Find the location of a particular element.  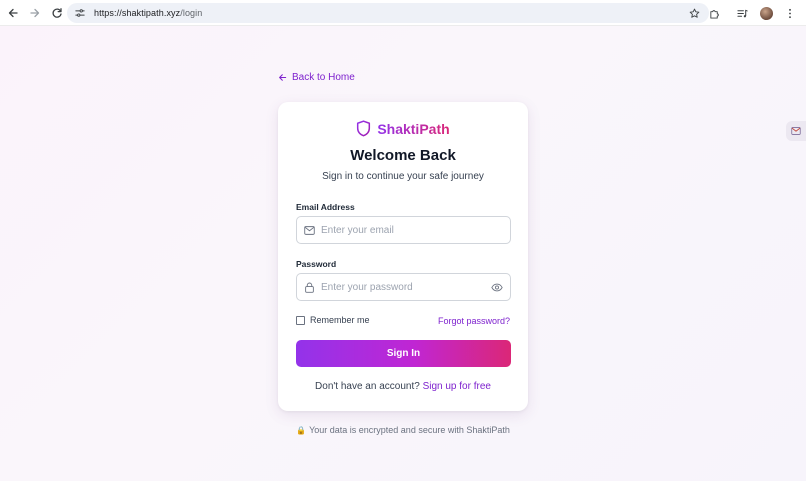

forgot-password-link: Forgot password? is located at coordinates (474, 321).